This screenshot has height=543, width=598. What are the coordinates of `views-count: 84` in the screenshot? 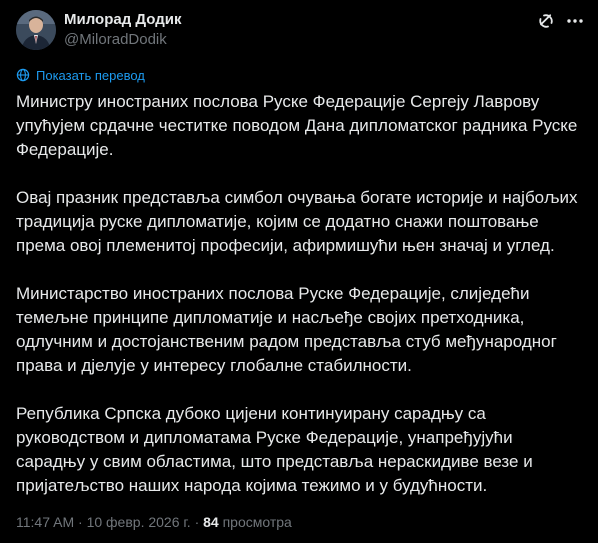 It's located at (211, 522).